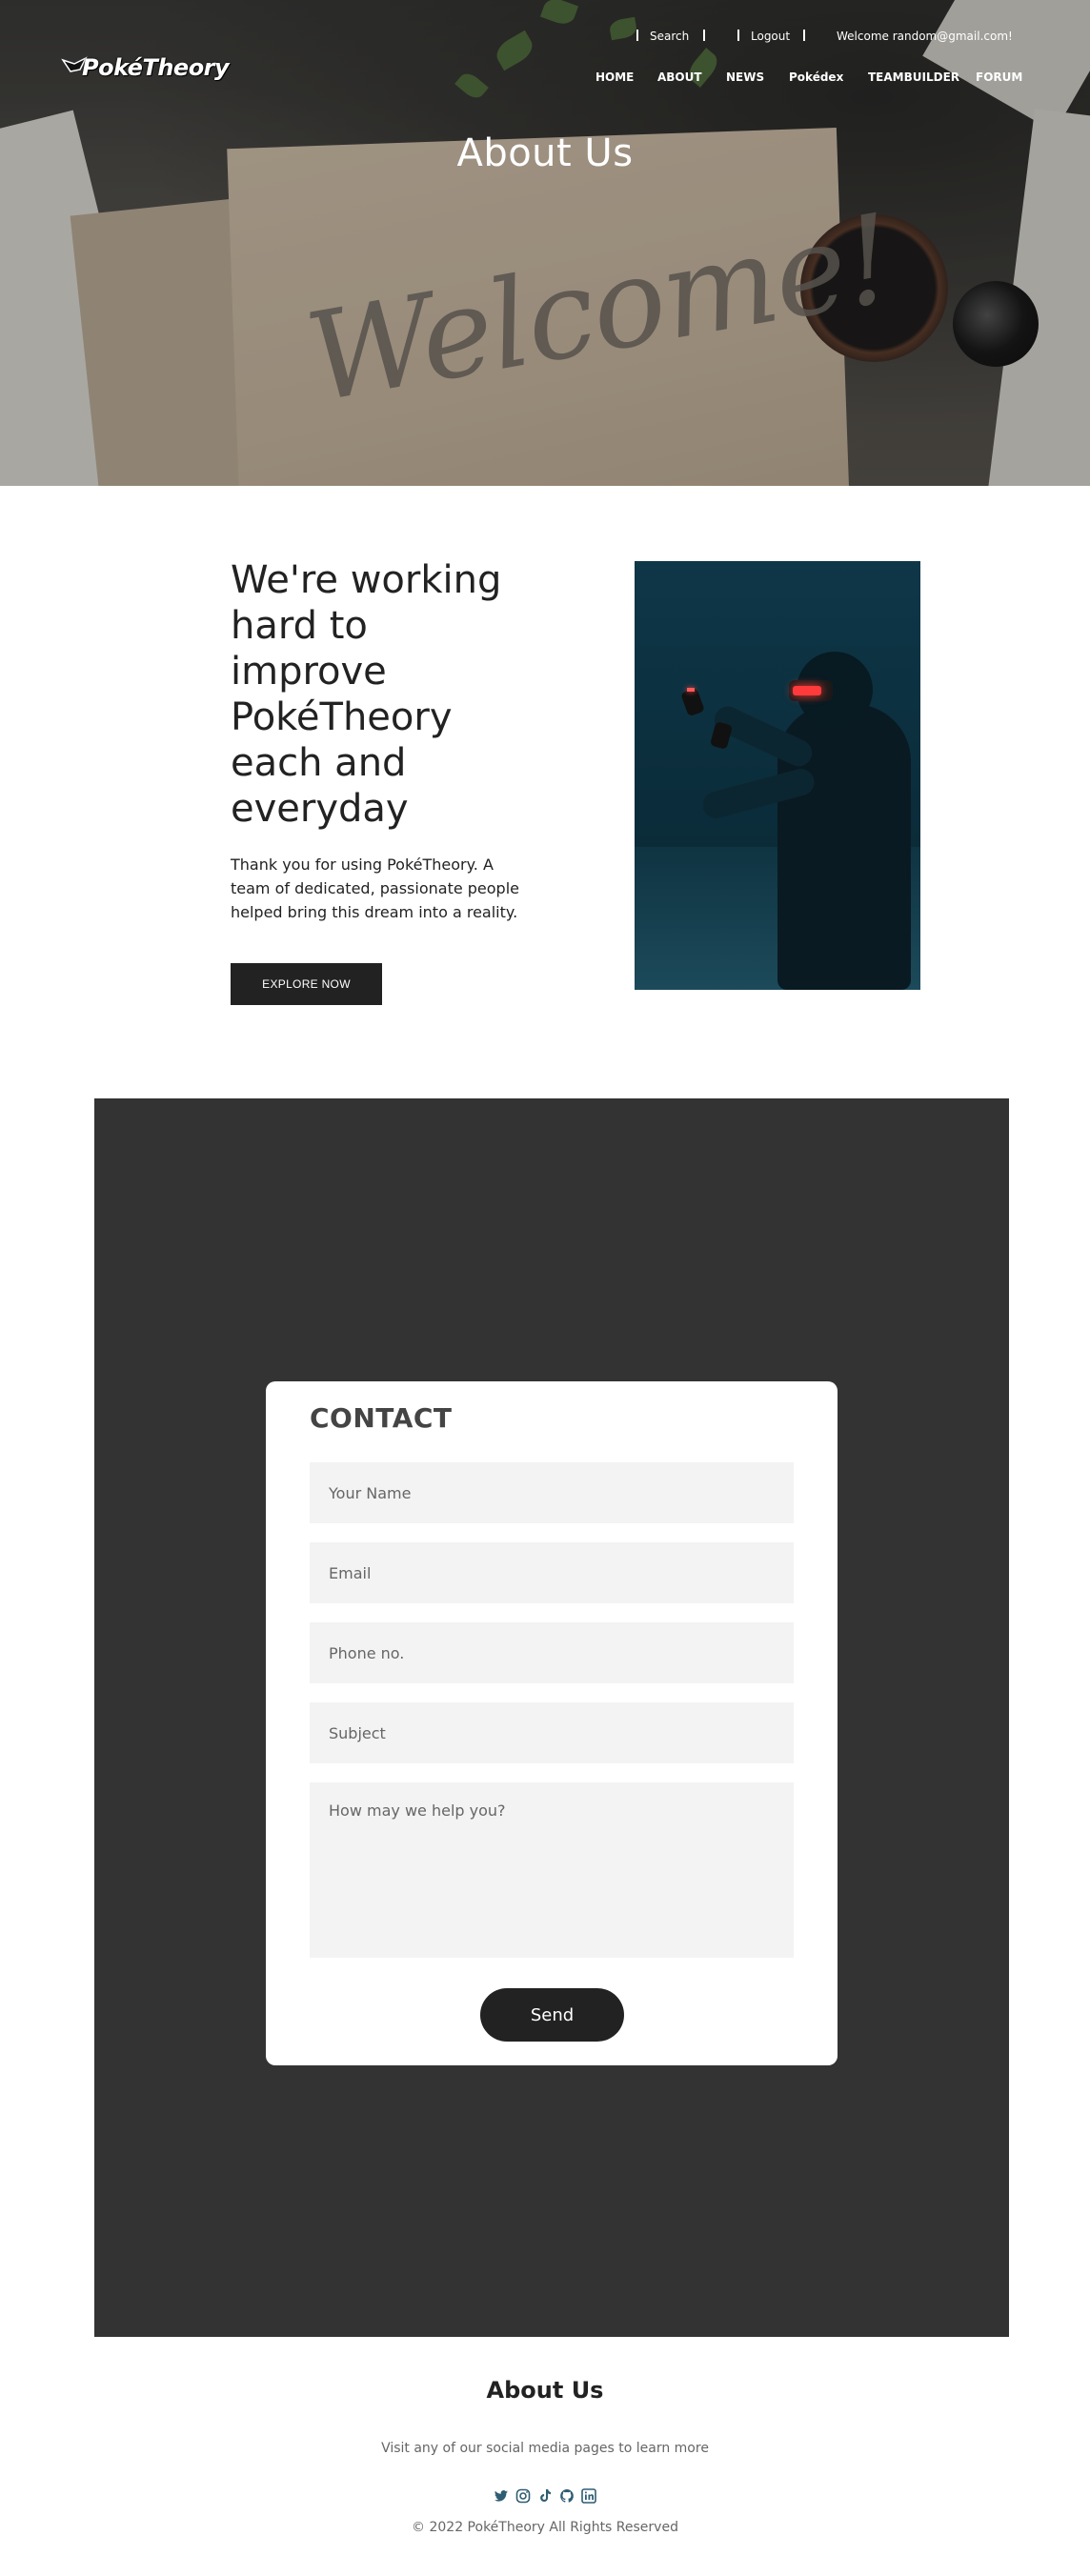  Describe the element at coordinates (307, 984) in the screenshot. I see `explore-now-button: EXPLORE NOW` at that location.